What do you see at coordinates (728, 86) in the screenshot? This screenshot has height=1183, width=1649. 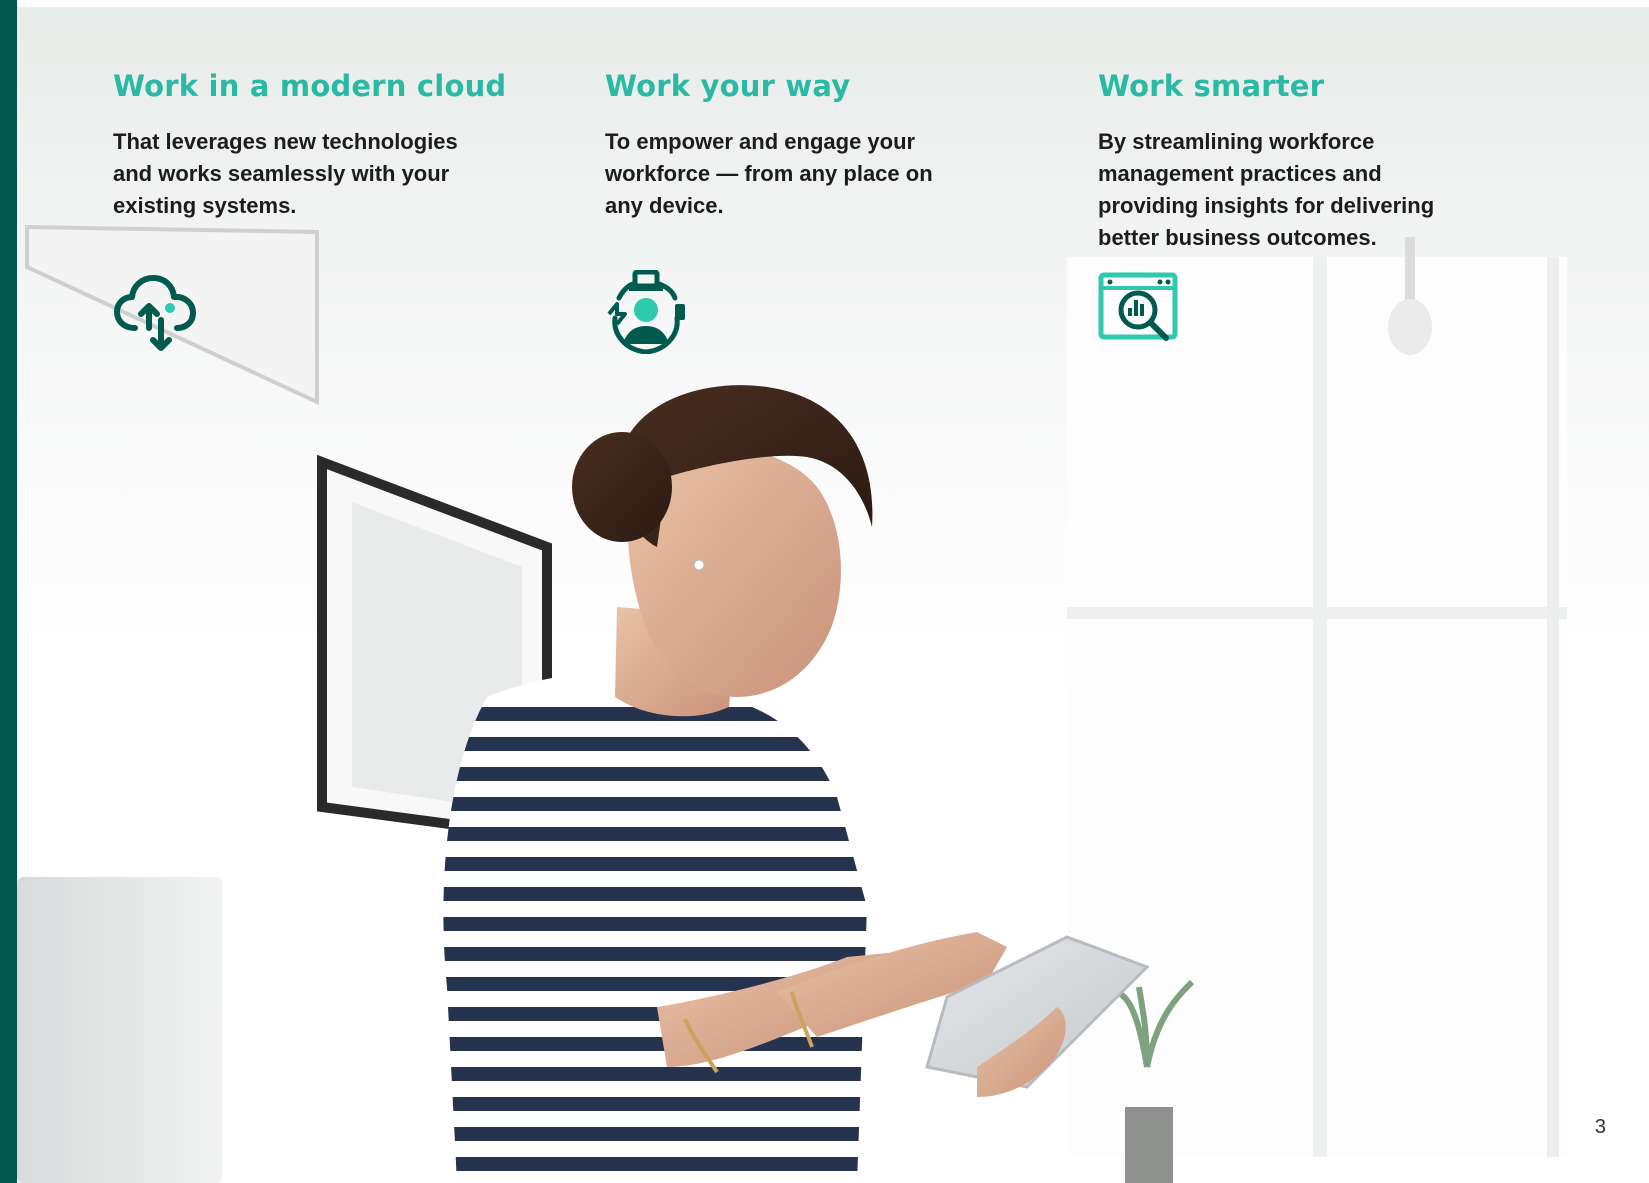 I see `feature-title: Work your way` at bounding box center [728, 86].